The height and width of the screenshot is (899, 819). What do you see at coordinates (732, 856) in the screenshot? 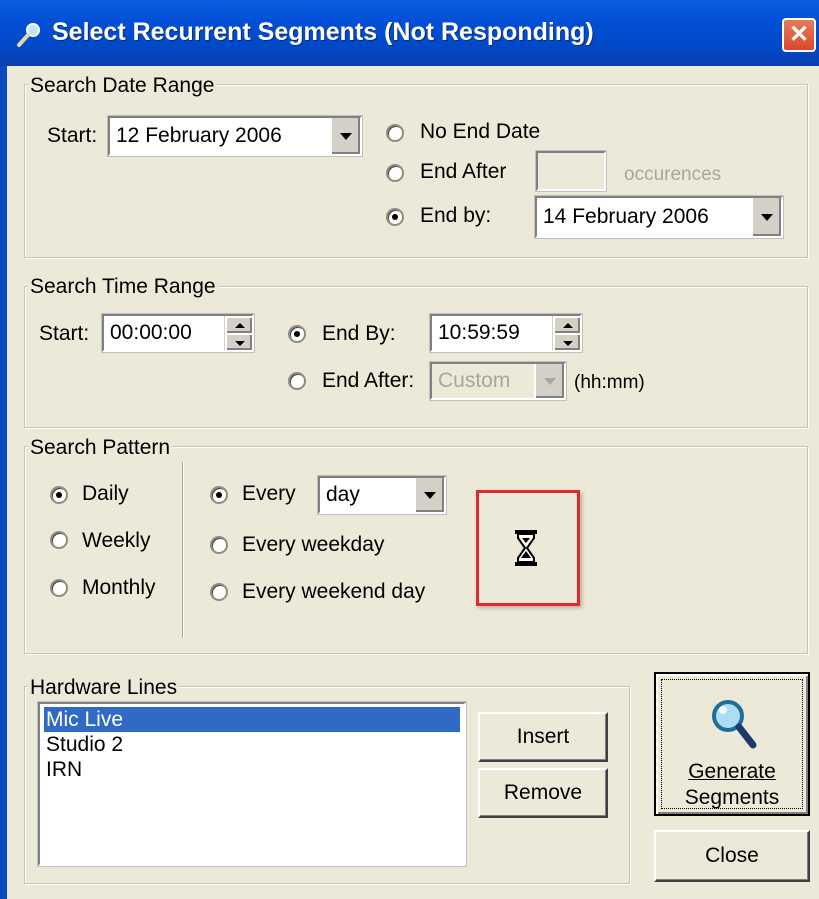
I see `close-button: Close` at bounding box center [732, 856].